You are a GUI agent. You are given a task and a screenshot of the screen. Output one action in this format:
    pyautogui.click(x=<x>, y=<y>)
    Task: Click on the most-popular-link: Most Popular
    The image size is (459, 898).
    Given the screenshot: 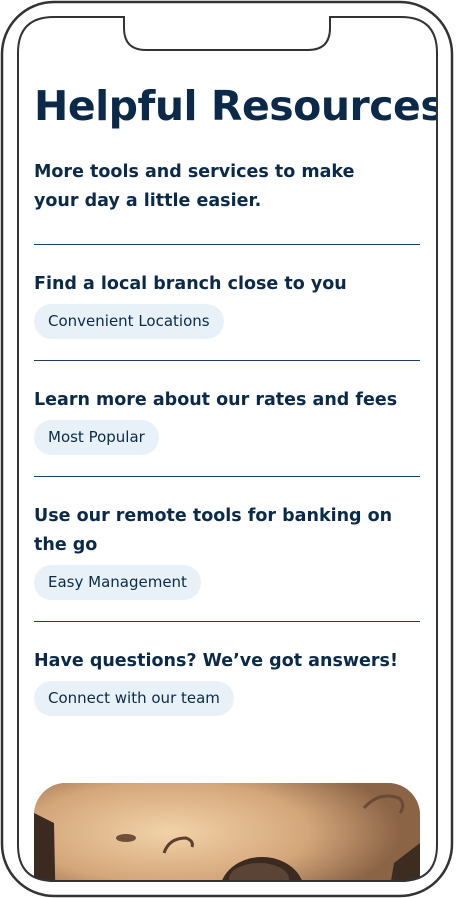 What is the action you would take?
    pyautogui.click(x=96, y=437)
    